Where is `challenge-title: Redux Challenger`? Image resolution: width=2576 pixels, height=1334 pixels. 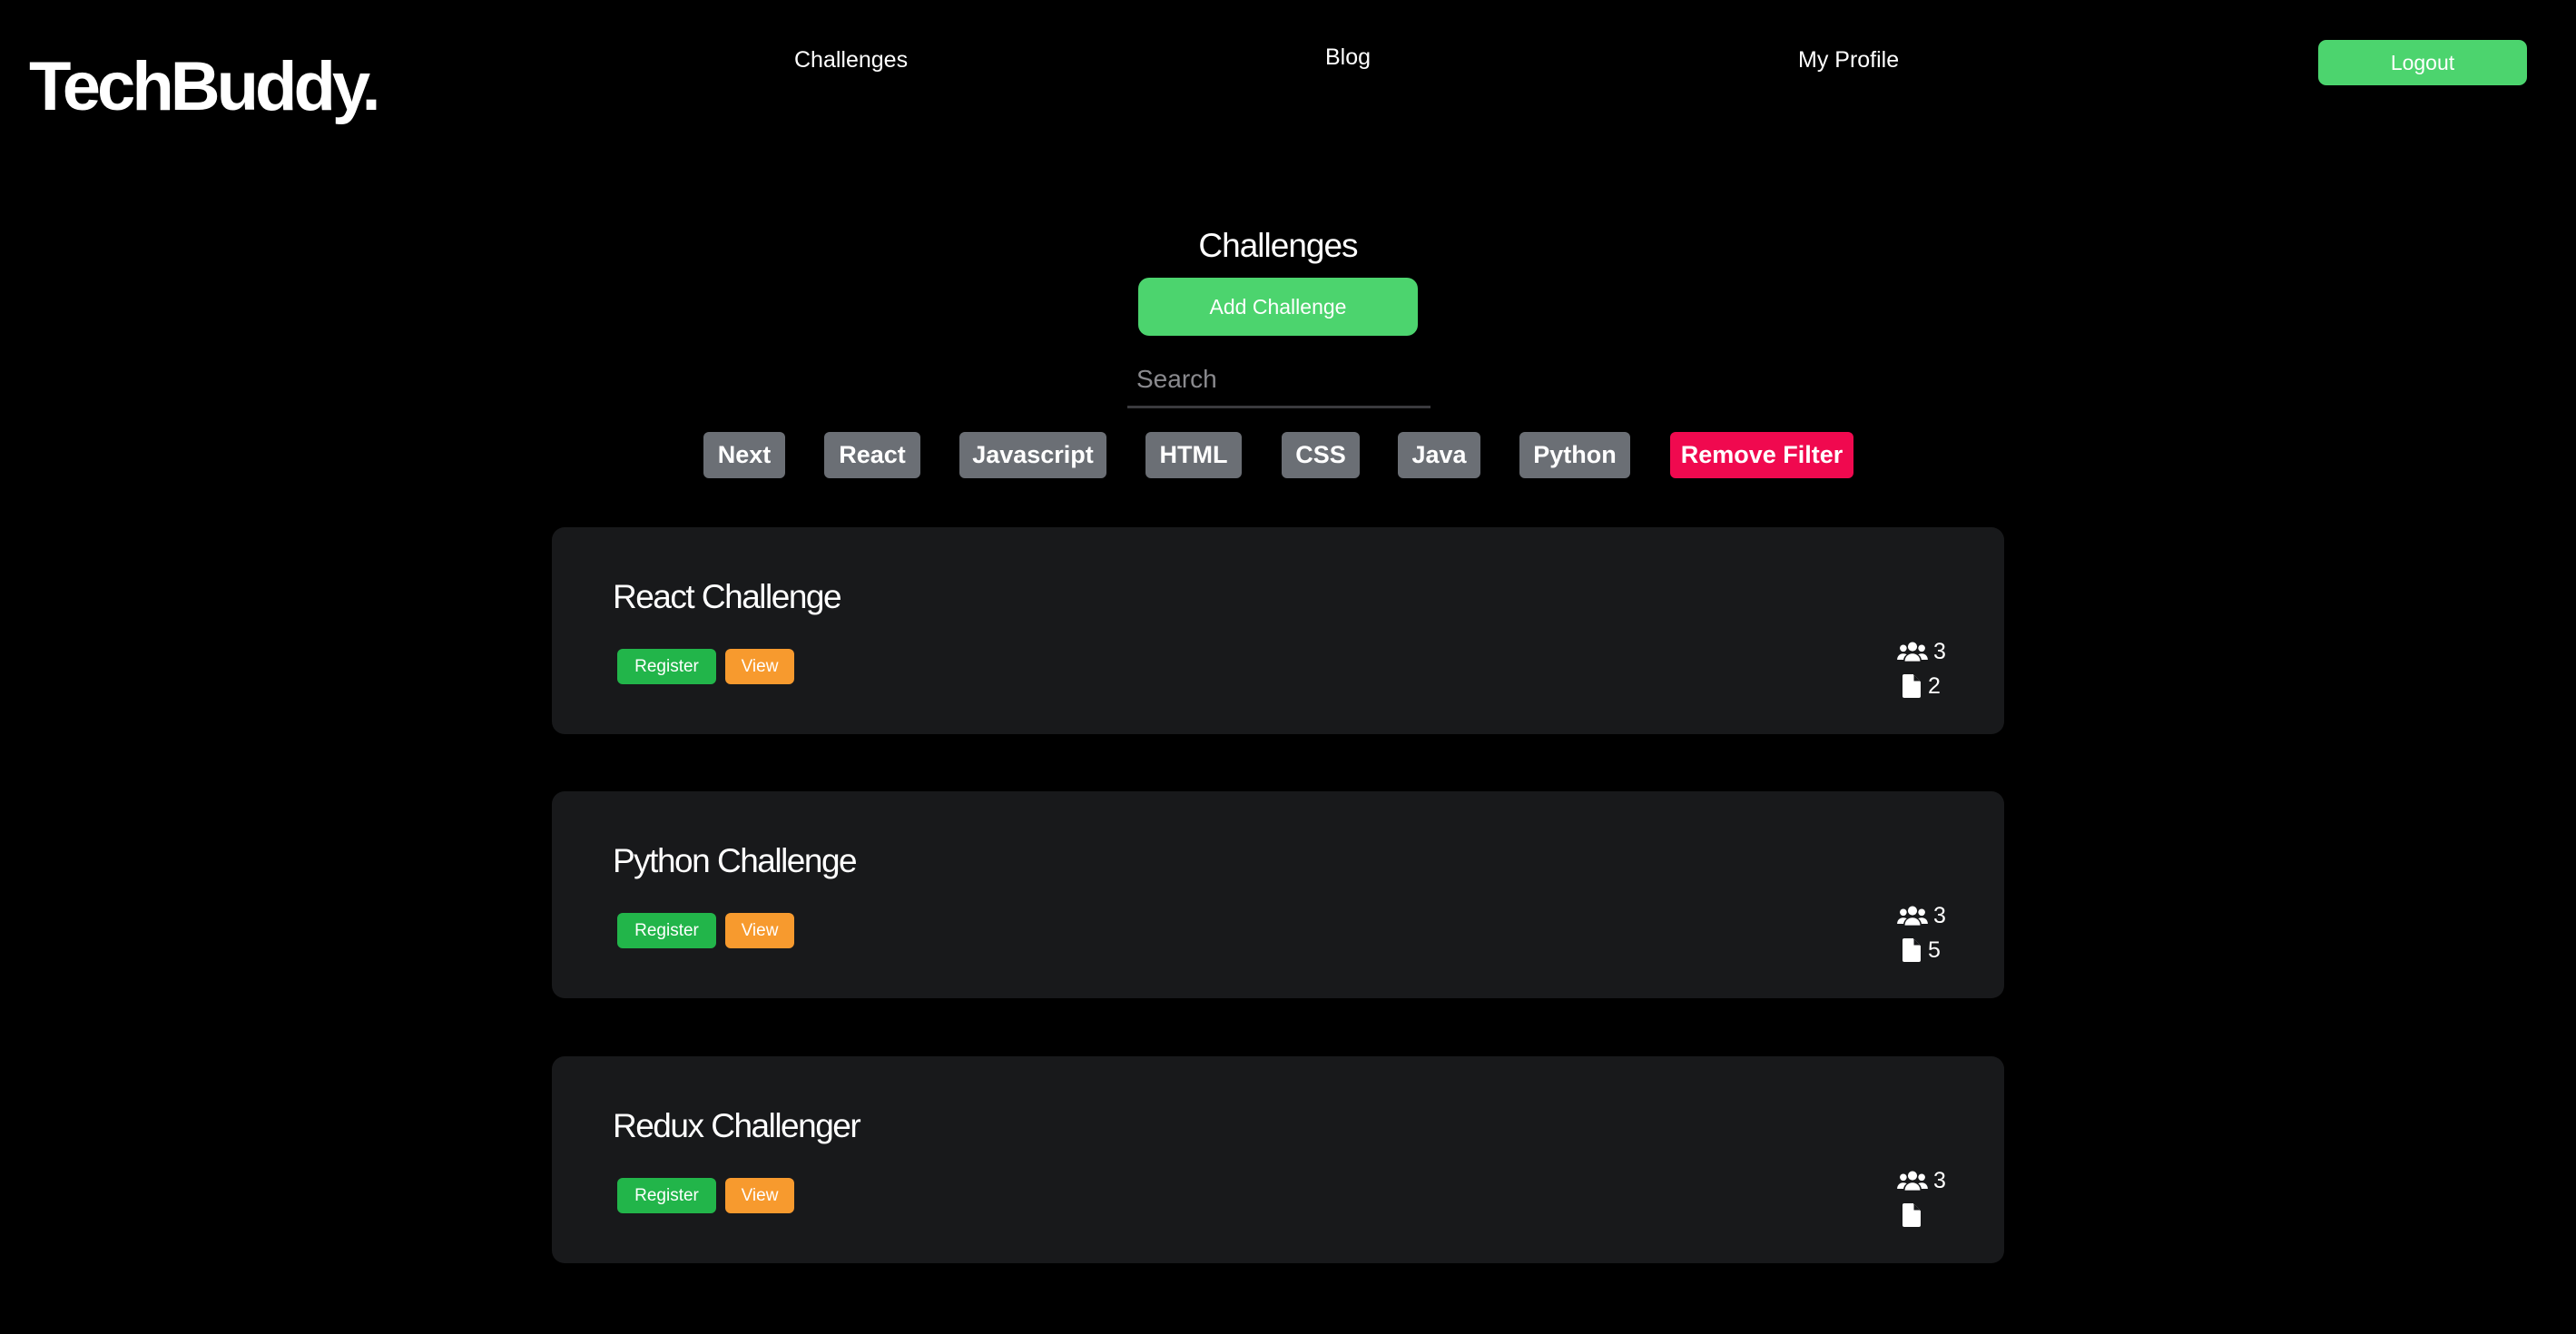 challenge-title: Redux Challenger is located at coordinates (737, 1125).